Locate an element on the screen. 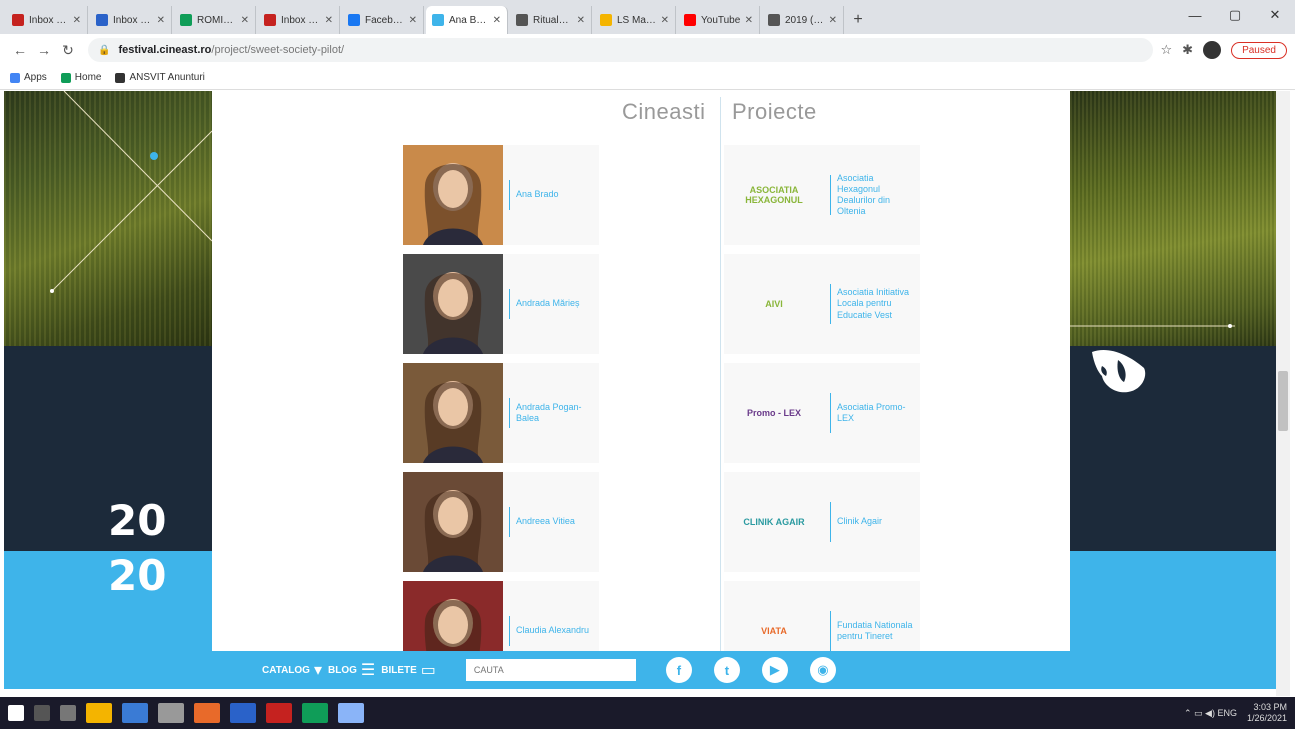 The height and width of the screenshot is (729, 1295). proiect-card: CLINIK AGAIR Clinik Agair is located at coordinates (822, 522).